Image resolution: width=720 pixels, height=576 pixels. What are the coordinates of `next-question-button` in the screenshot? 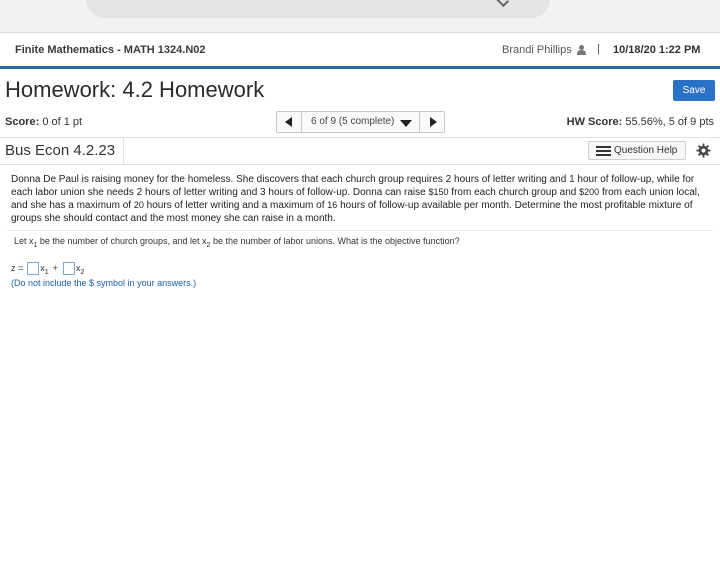 It's located at (431, 122).